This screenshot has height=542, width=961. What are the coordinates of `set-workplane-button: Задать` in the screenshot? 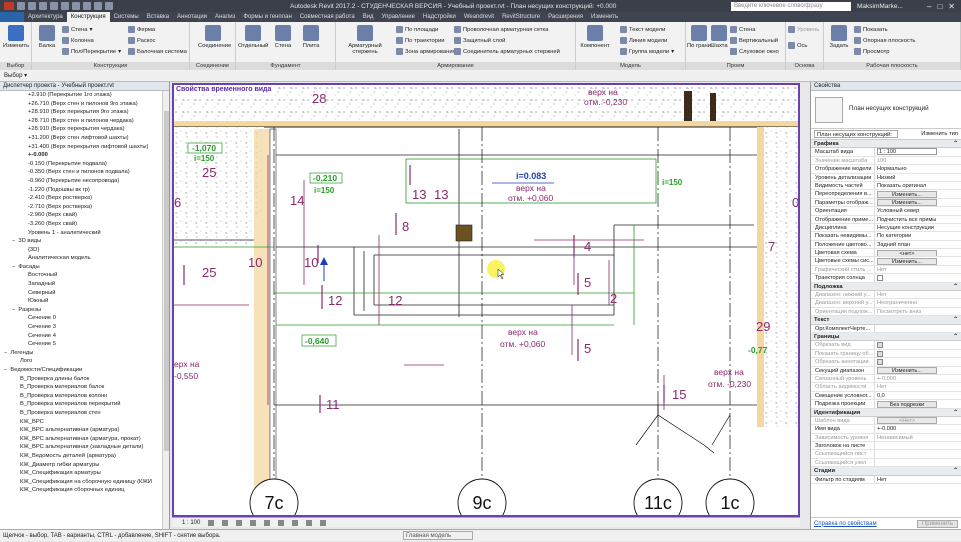 It's located at (839, 39).